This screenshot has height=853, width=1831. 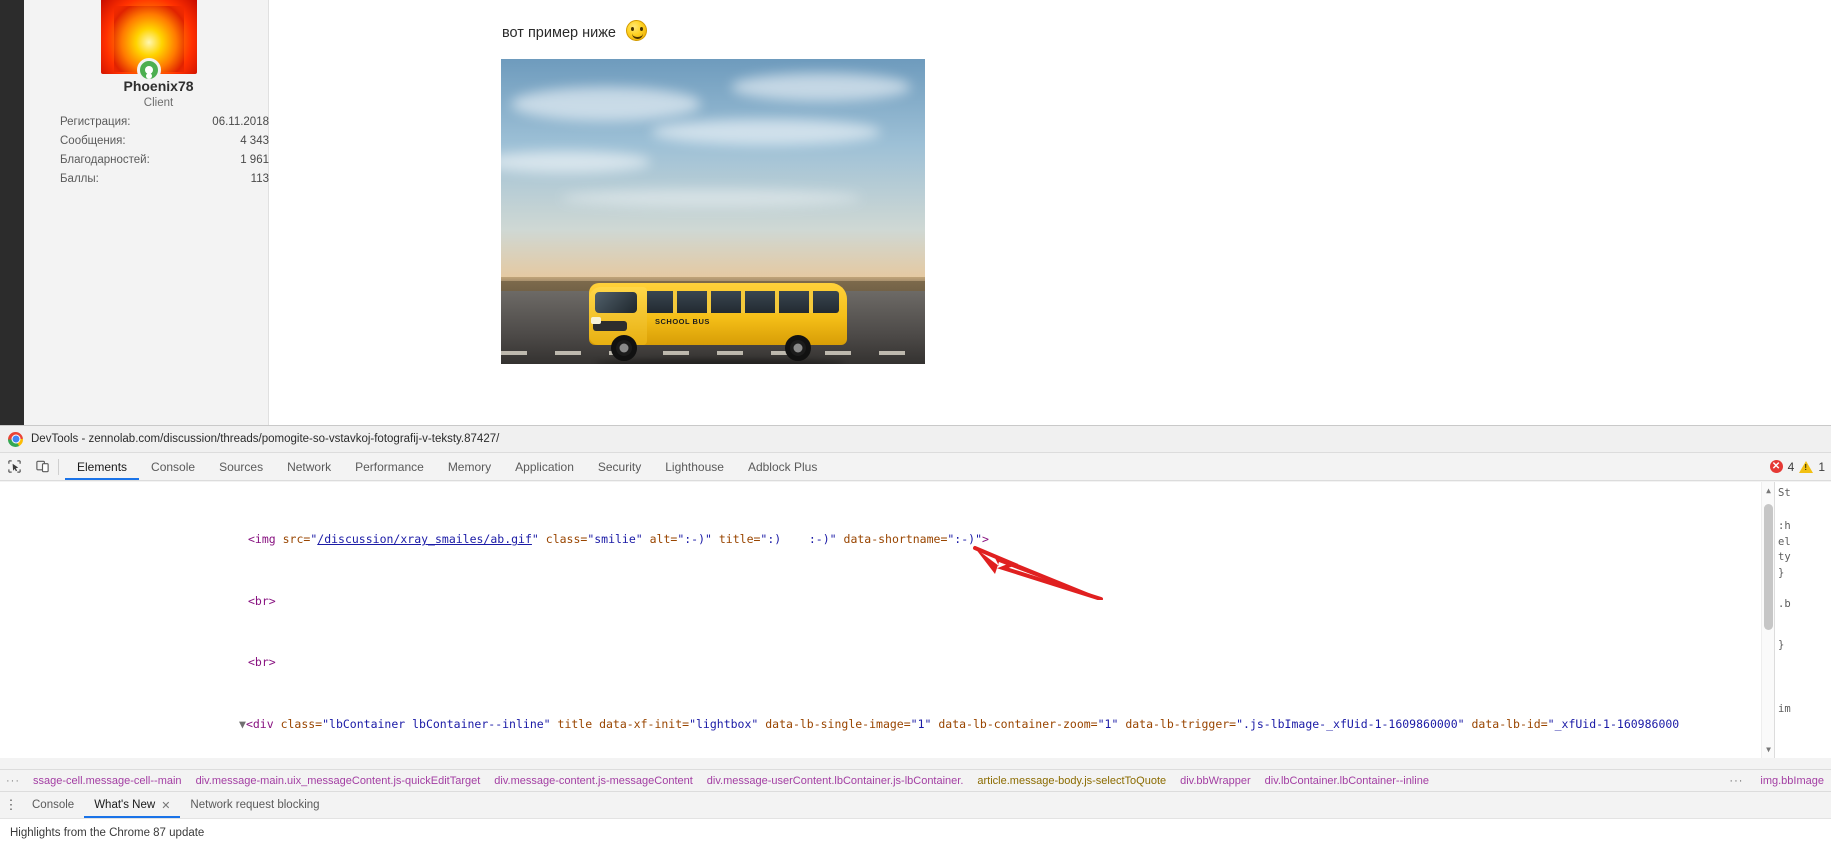 What do you see at coordinates (79, 179) in the screenshot?
I see `stat-label: Баллы:` at bounding box center [79, 179].